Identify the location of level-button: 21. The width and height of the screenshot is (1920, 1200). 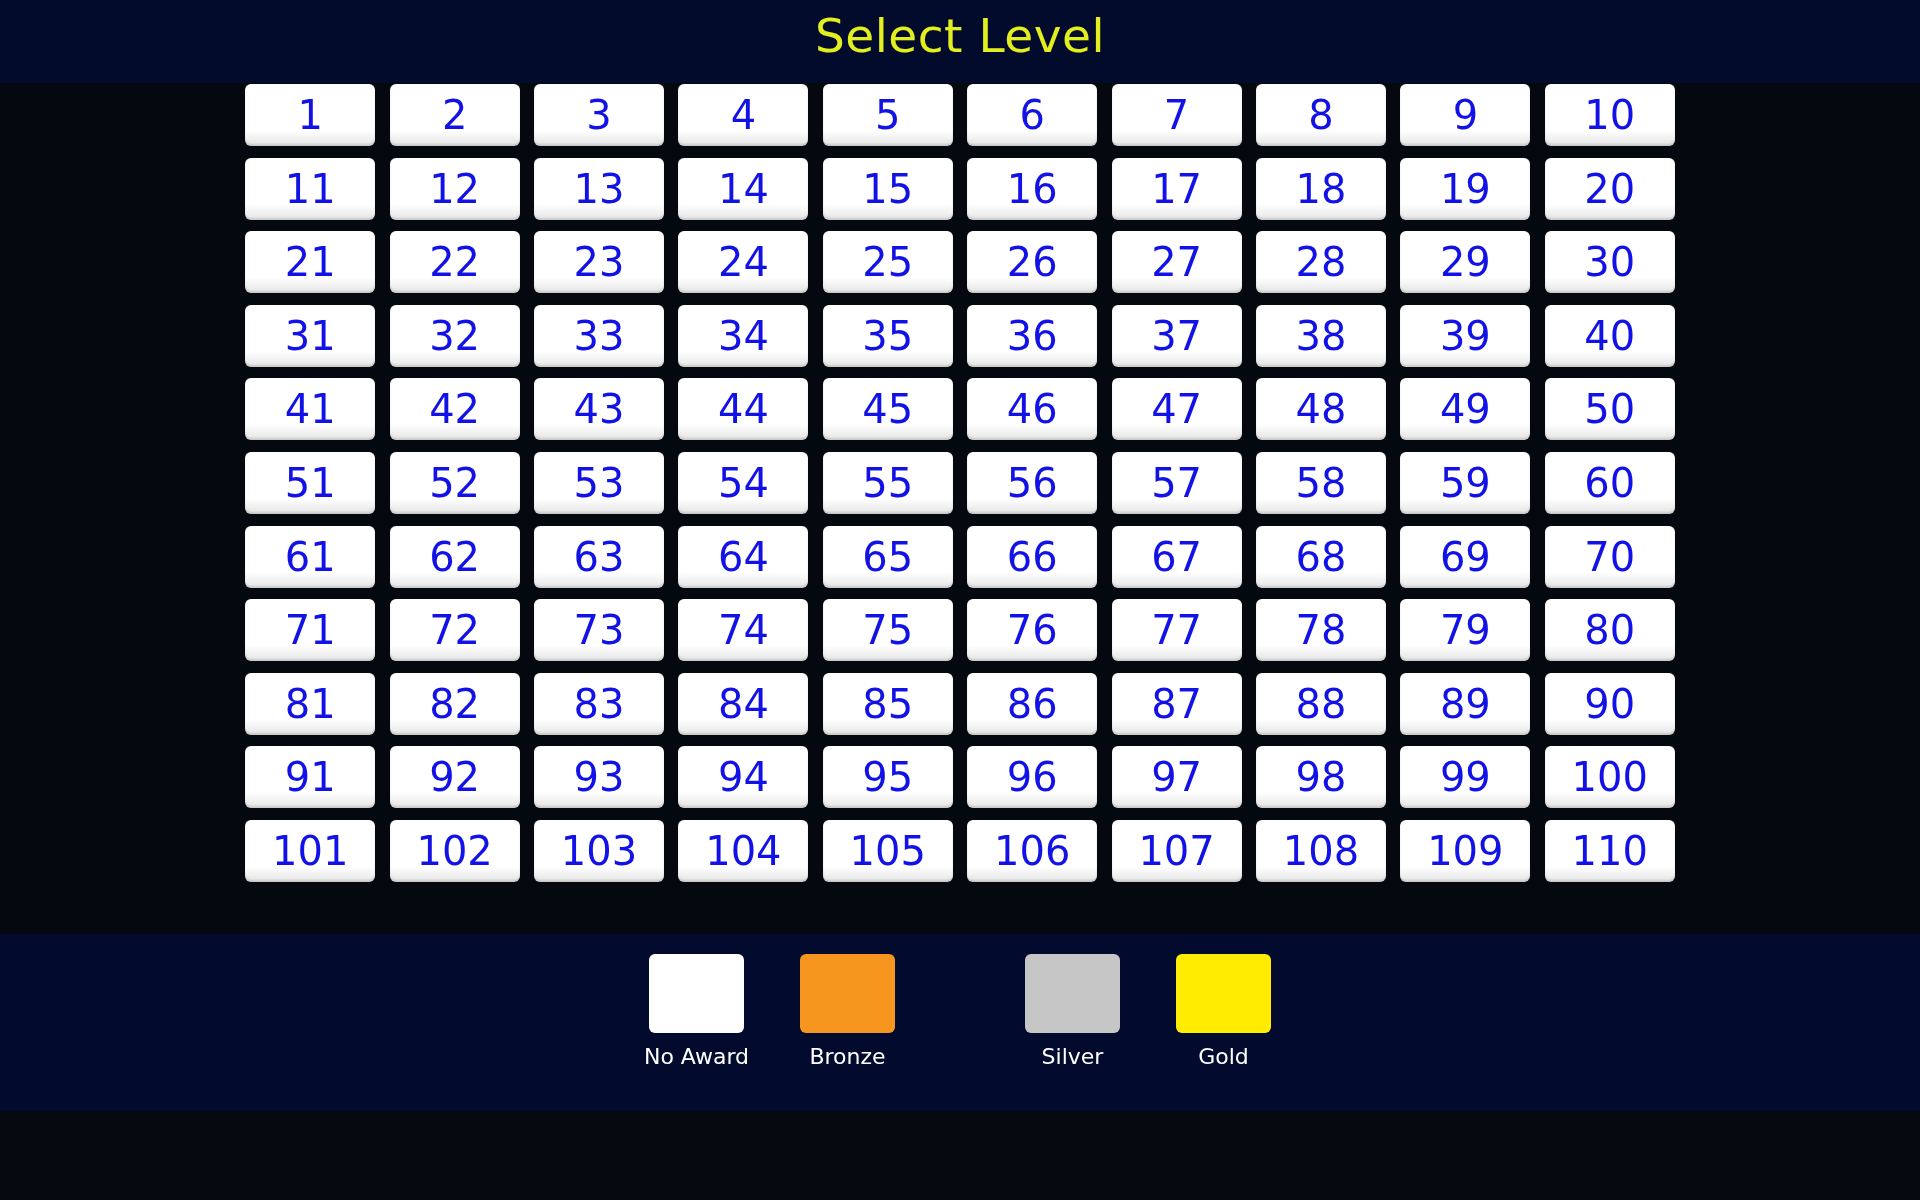
(310, 262).